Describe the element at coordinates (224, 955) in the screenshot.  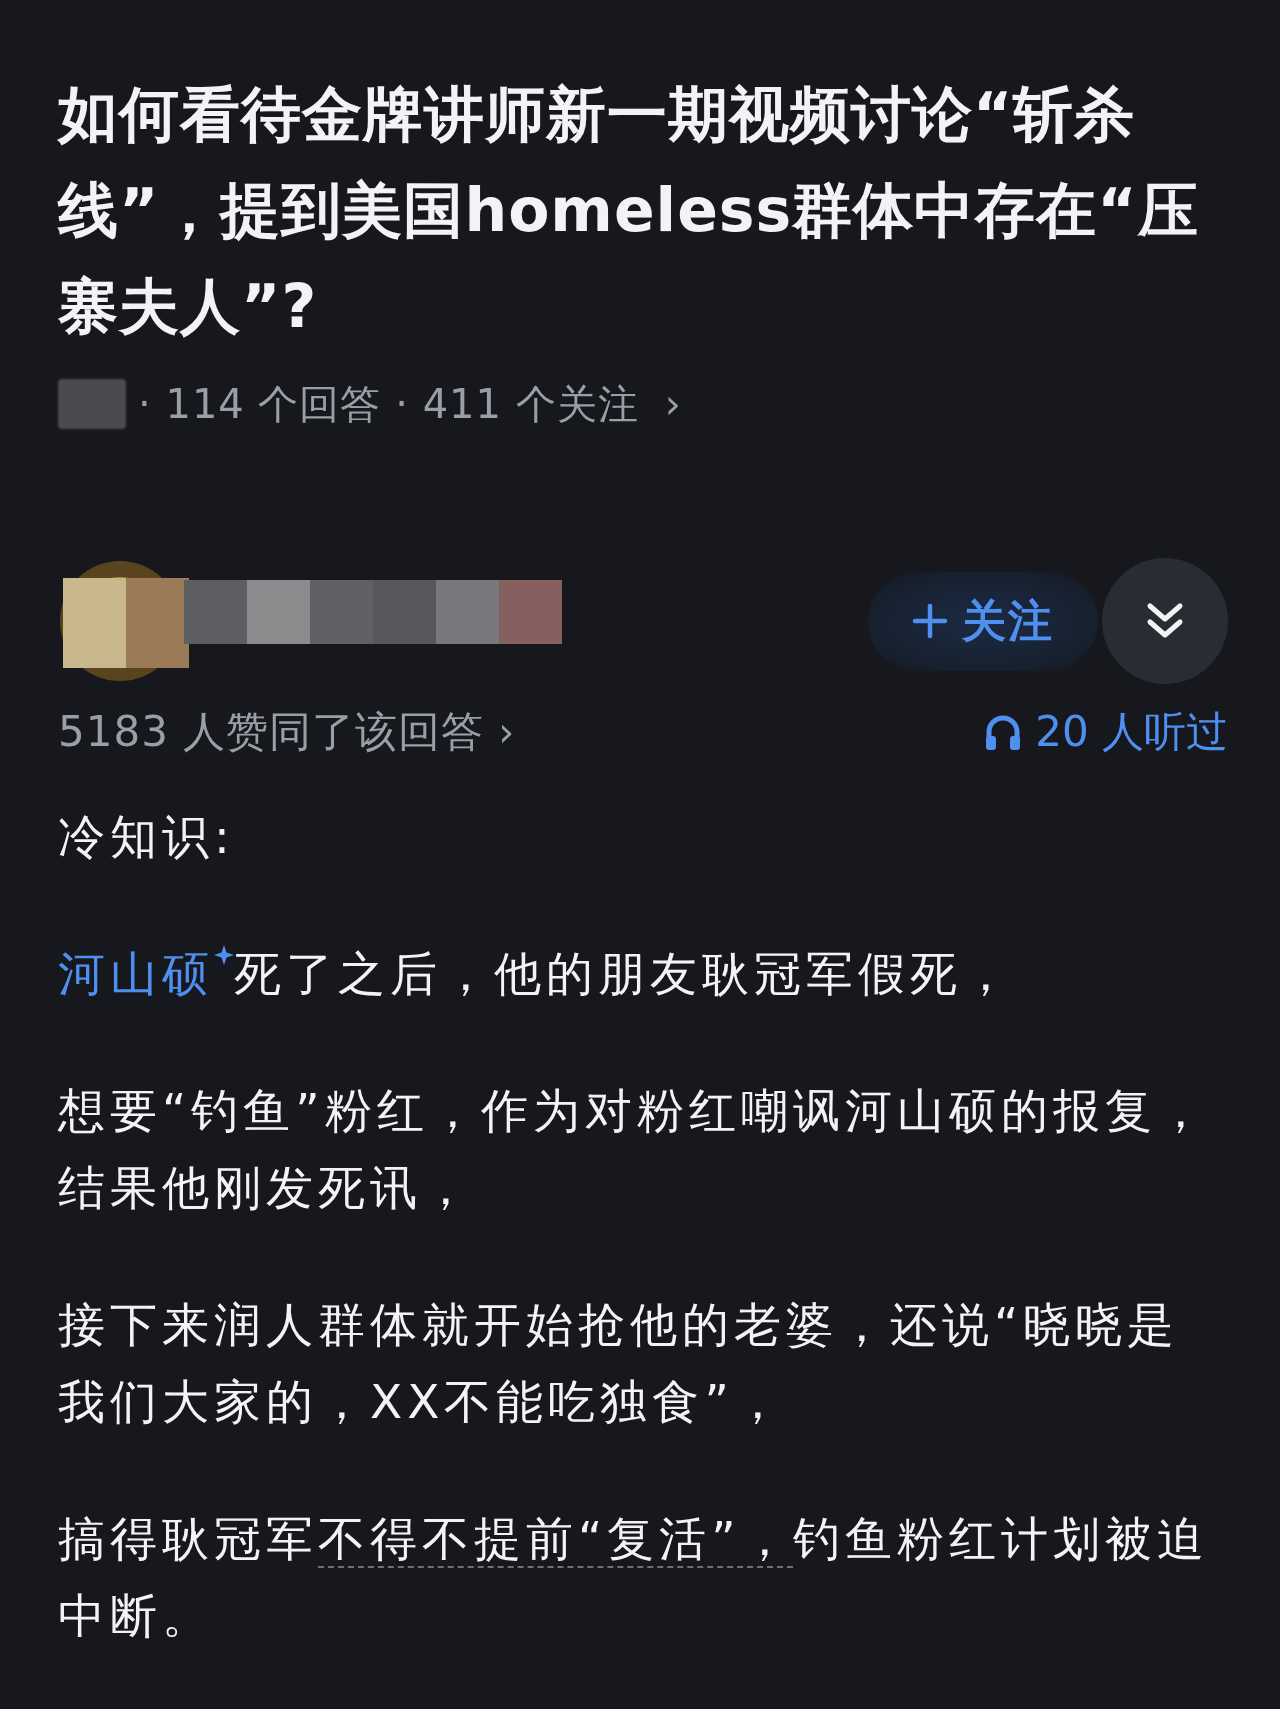
I see `sparkle-icon` at that location.